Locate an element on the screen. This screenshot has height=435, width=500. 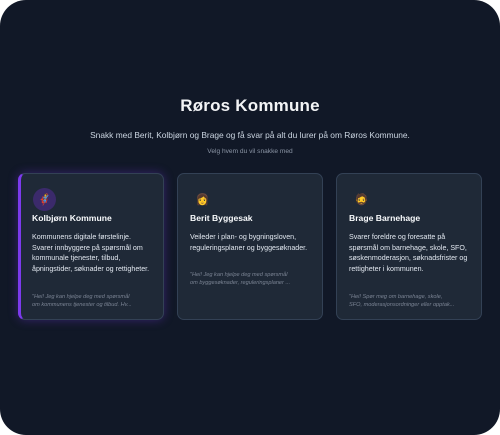
woman-icon: 👩 is located at coordinates (202, 200).